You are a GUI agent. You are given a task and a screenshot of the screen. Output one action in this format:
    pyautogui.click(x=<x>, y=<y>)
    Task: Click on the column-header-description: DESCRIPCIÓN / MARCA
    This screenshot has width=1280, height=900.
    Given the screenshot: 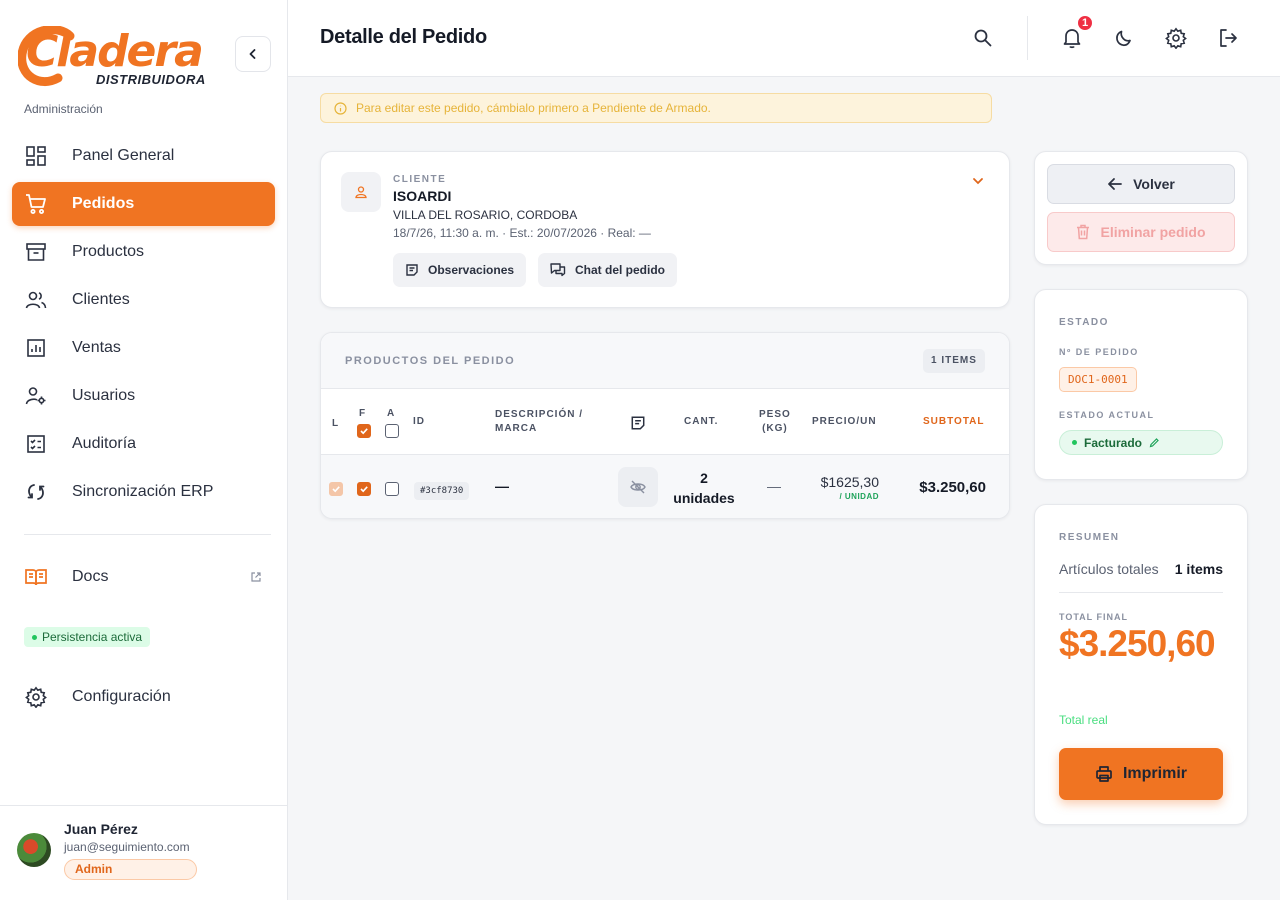 What is the action you would take?
    pyautogui.click(x=539, y=422)
    